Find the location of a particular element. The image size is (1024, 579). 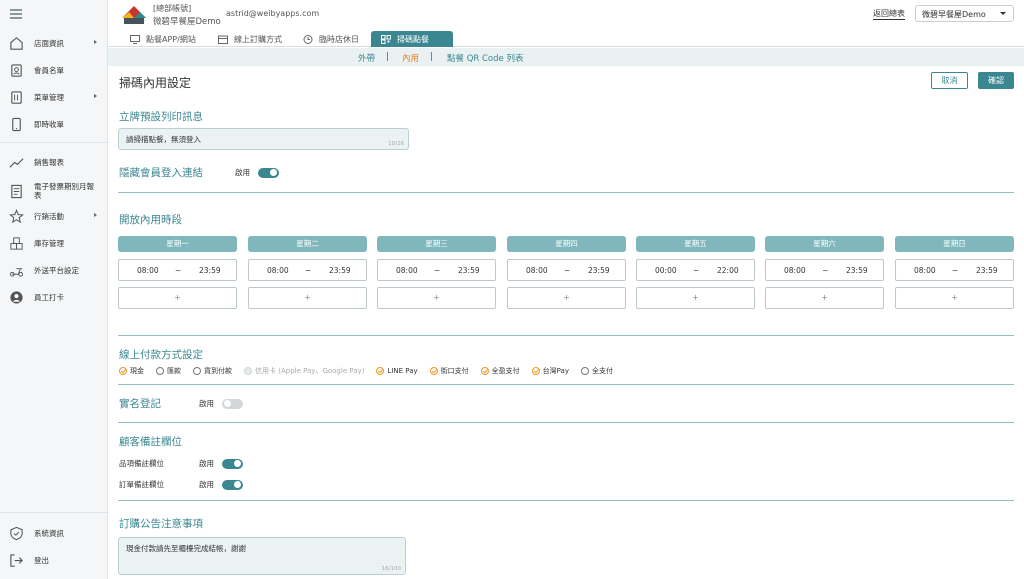

sidebar-item-marketing: 行銷活動 is located at coordinates (54, 216).